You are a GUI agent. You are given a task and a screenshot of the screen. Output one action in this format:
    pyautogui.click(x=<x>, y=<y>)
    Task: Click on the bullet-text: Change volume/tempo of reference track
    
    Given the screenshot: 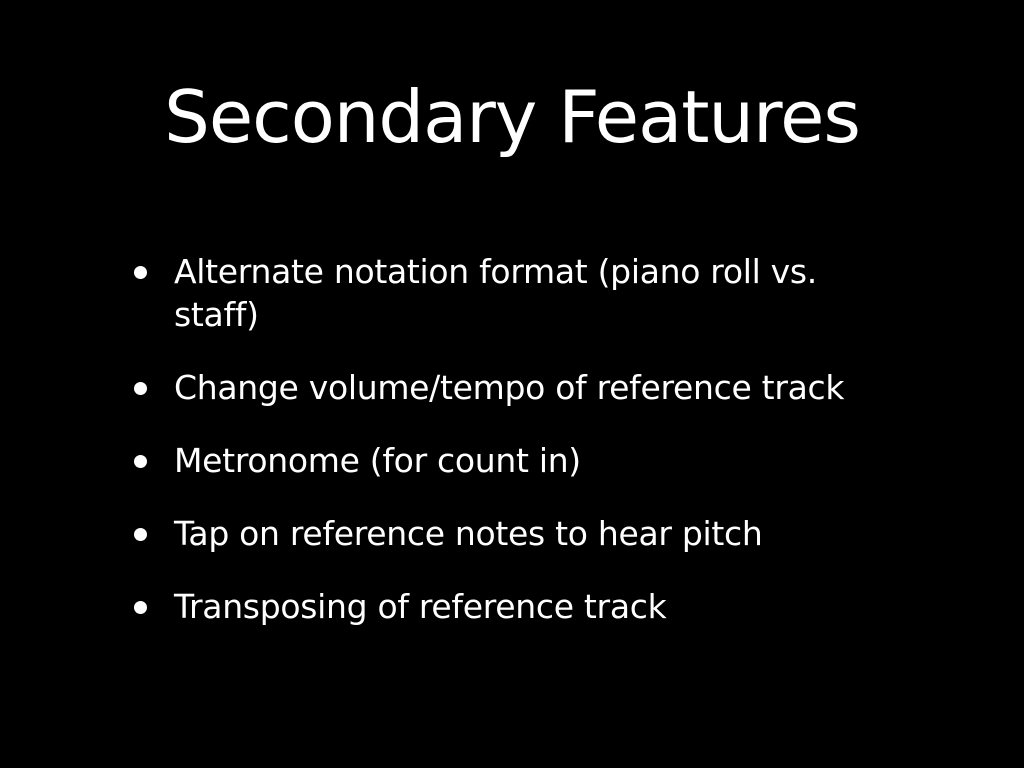 What is the action you would take?
    pyautogui.click(x=509, y=387)
    